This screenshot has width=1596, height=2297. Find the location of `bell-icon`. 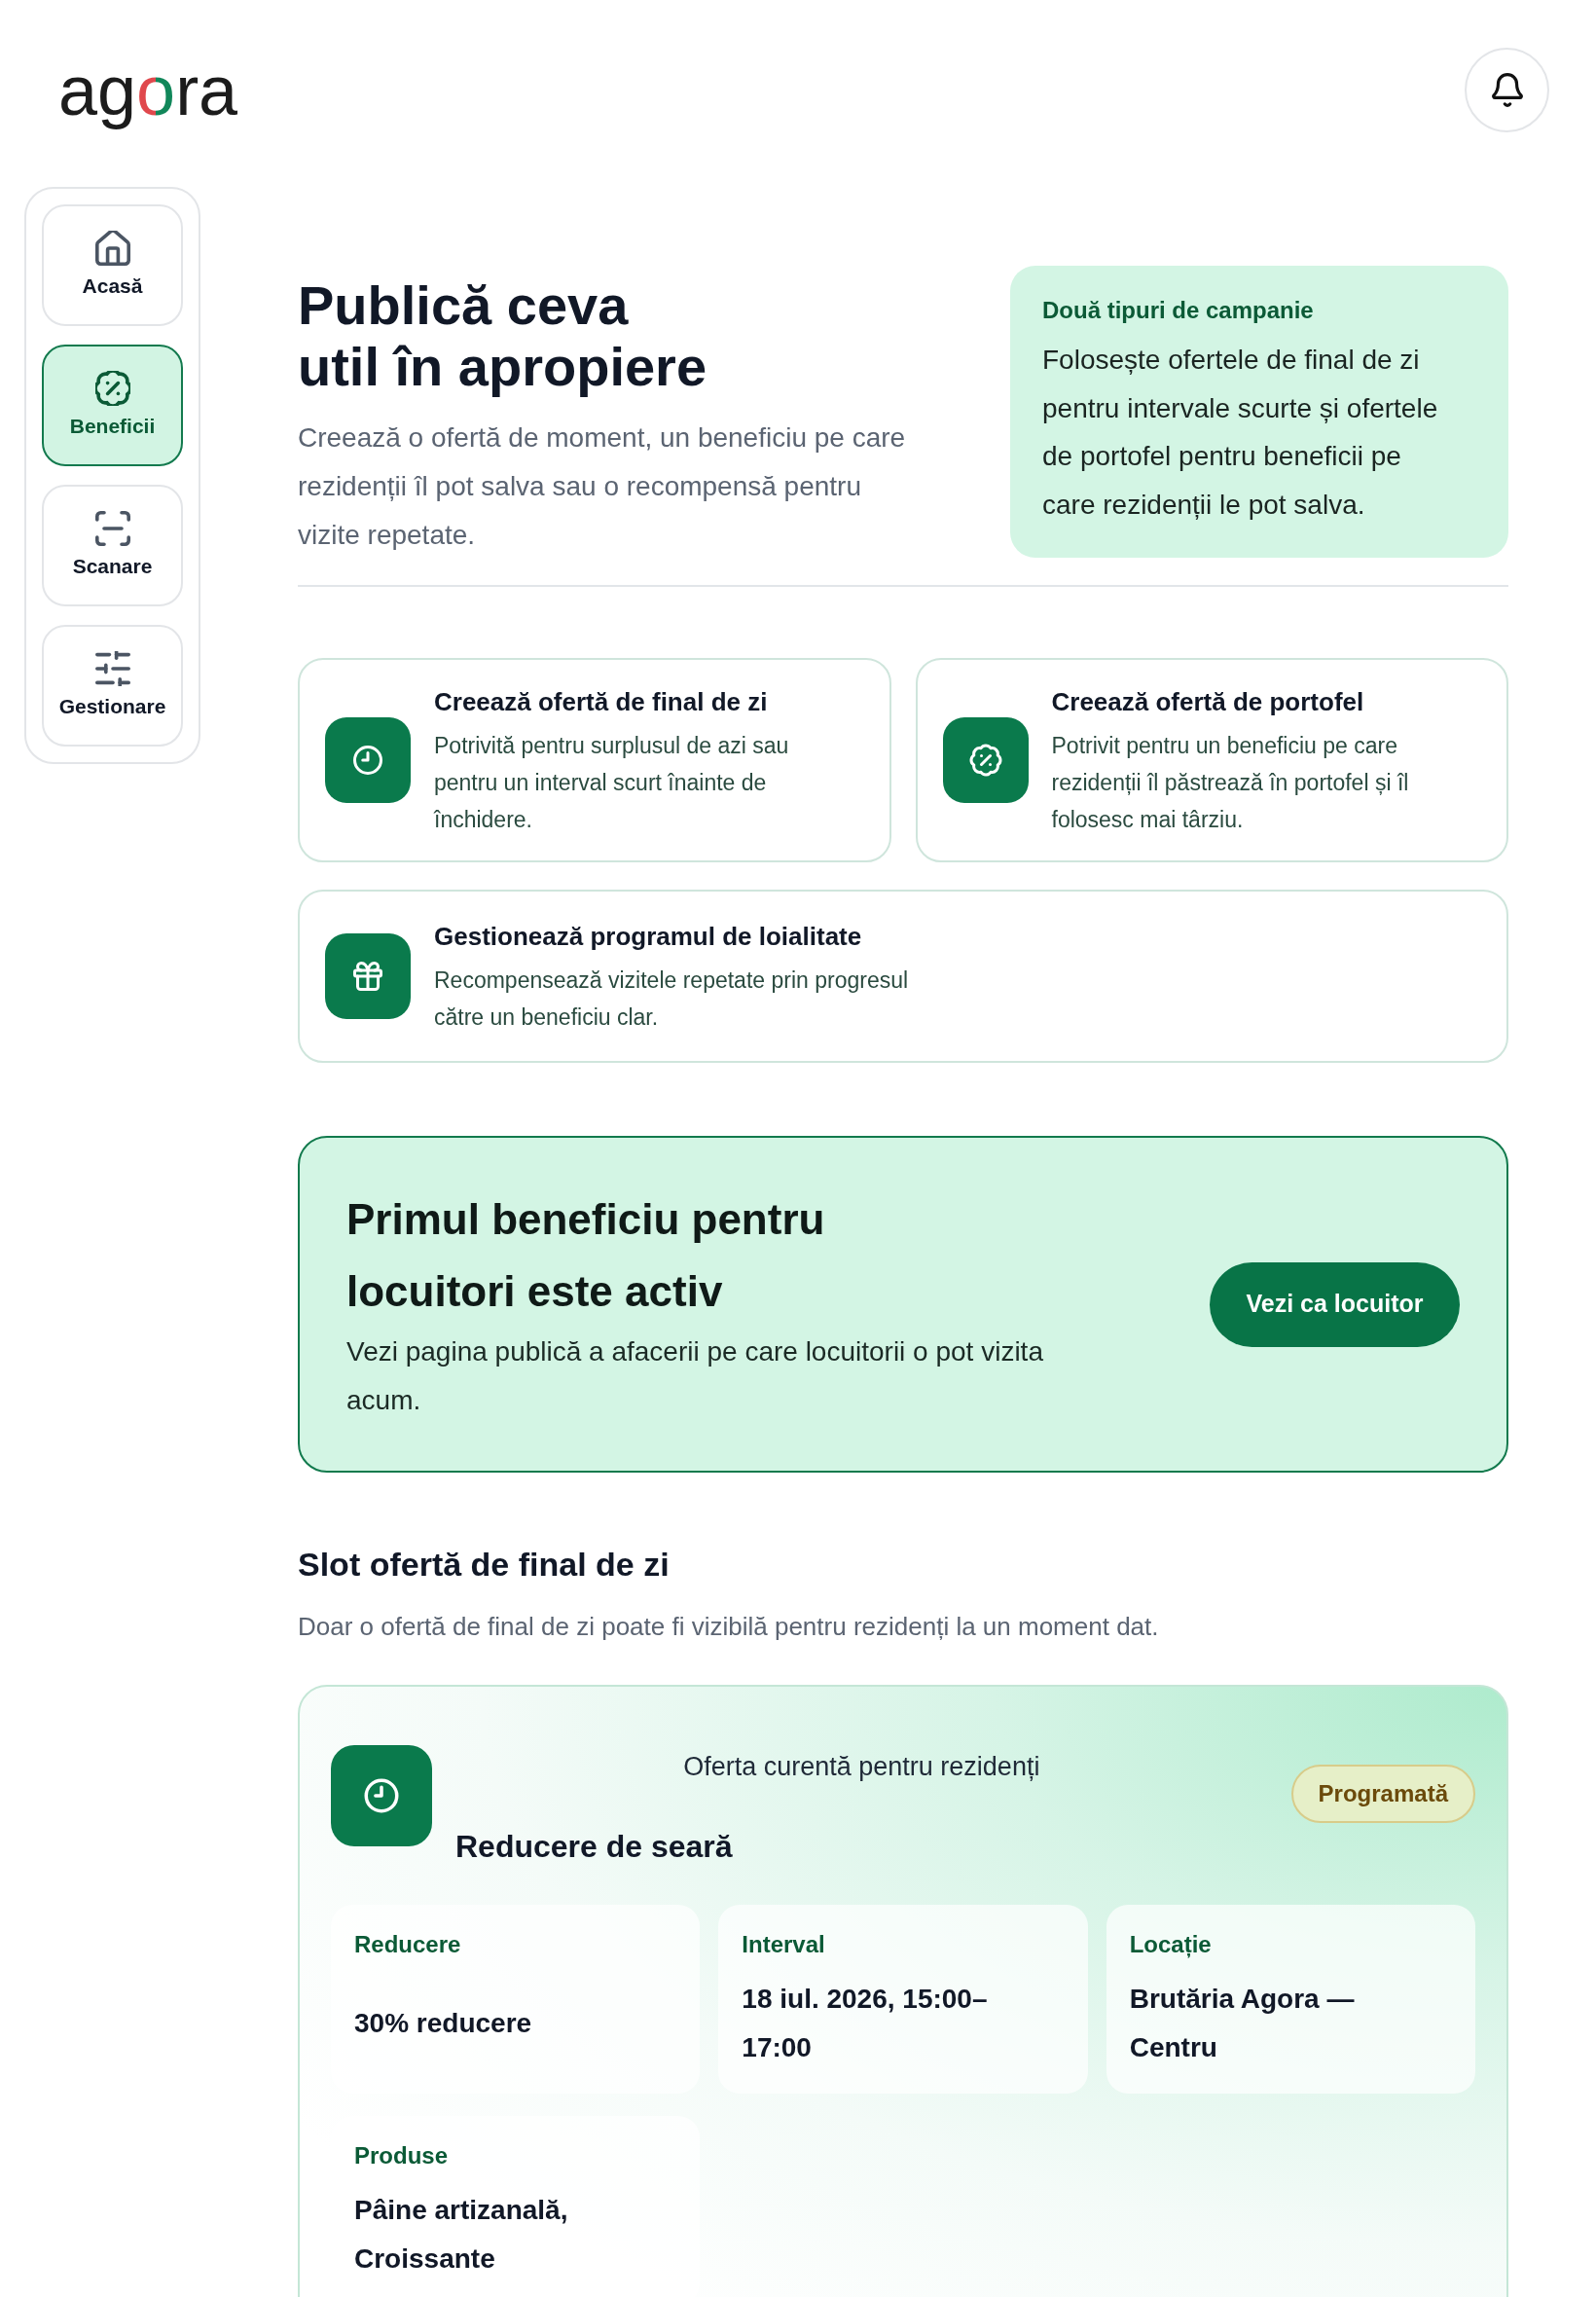

bell-icon is located at coordinates (1507, 90).